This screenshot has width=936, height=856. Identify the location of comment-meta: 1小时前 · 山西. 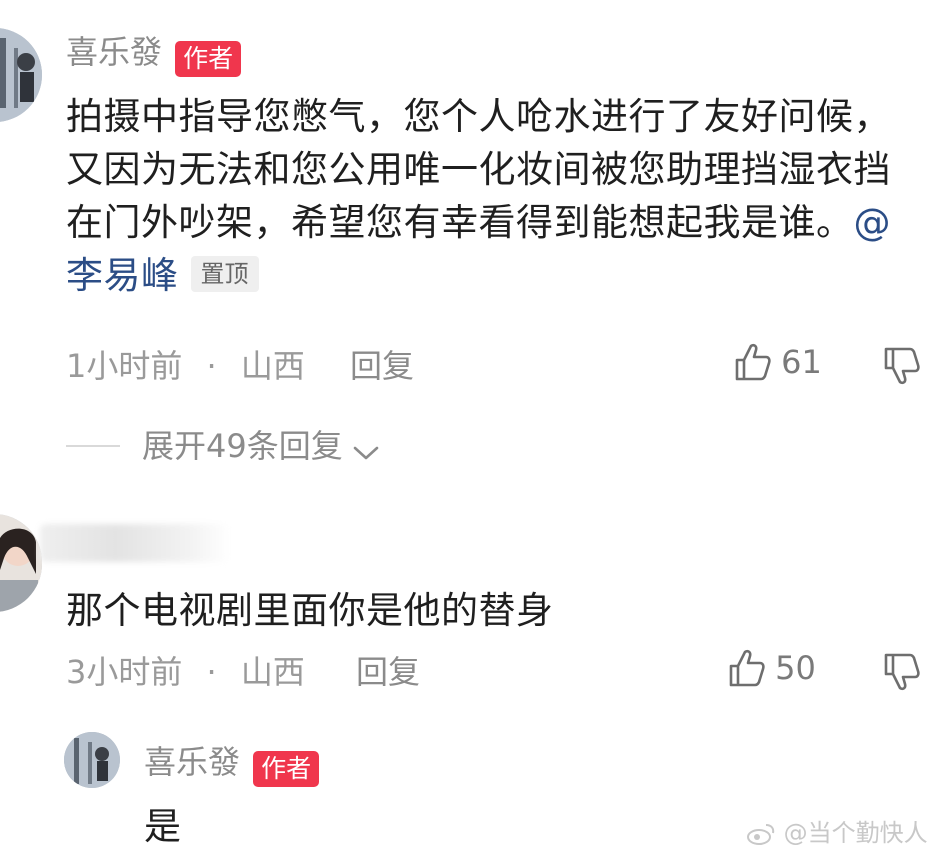
(185, 366).